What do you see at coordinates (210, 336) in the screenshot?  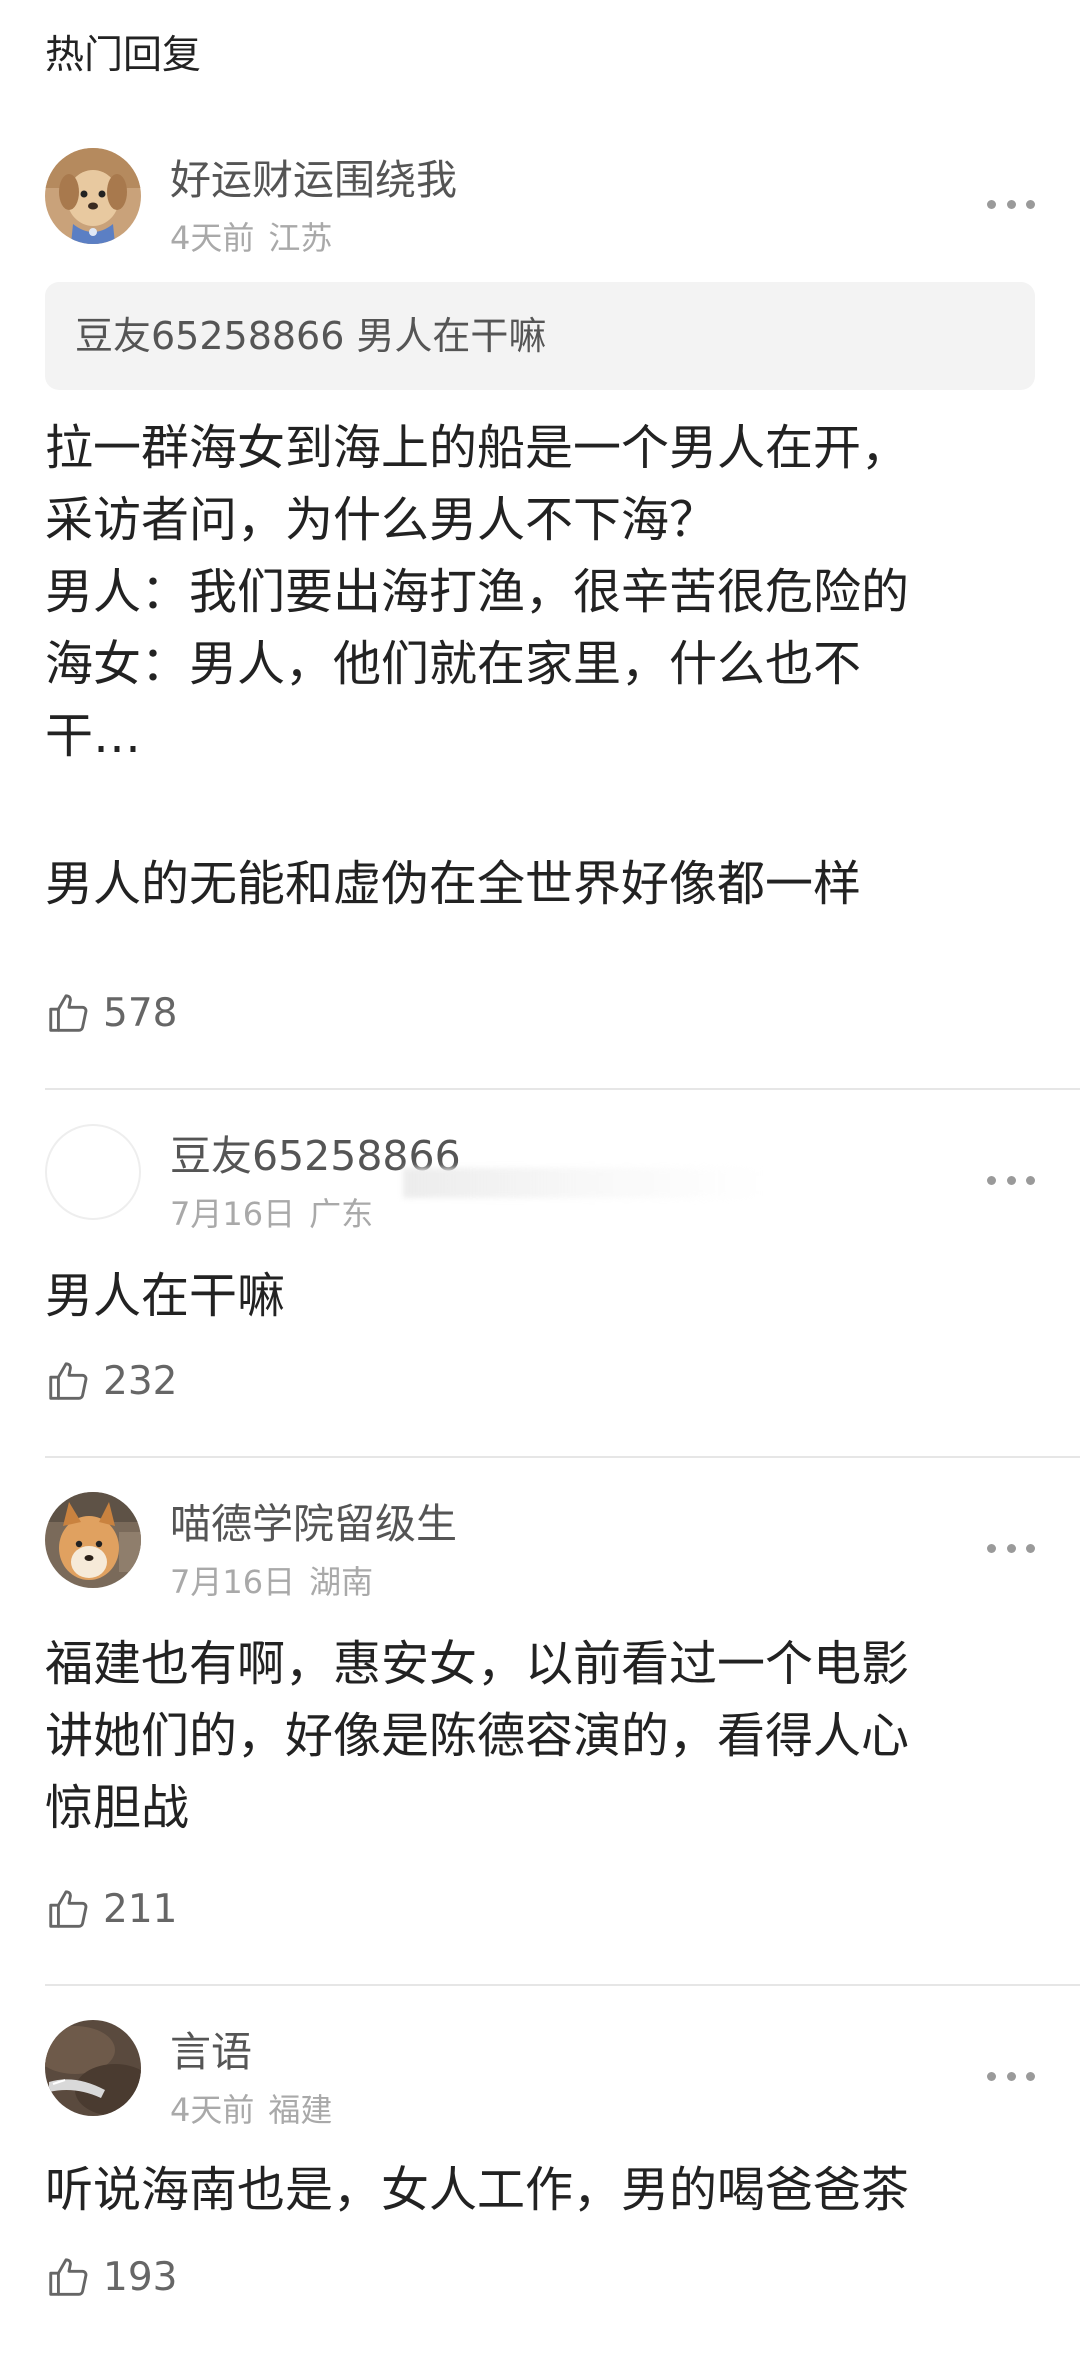 I see `quoted-username: 豆友65258866` at bounding box center [210, 336].